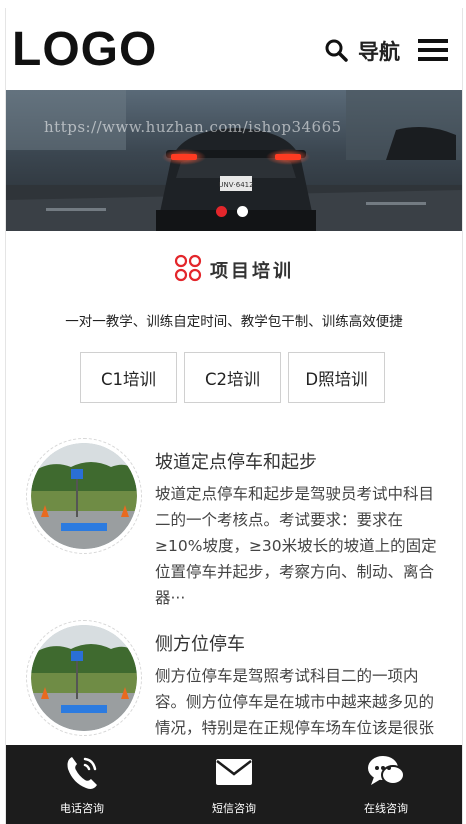 This screenshot has width=466, height=824. I want to click on online-consult-button: 在线咨询, so click(386, 784).